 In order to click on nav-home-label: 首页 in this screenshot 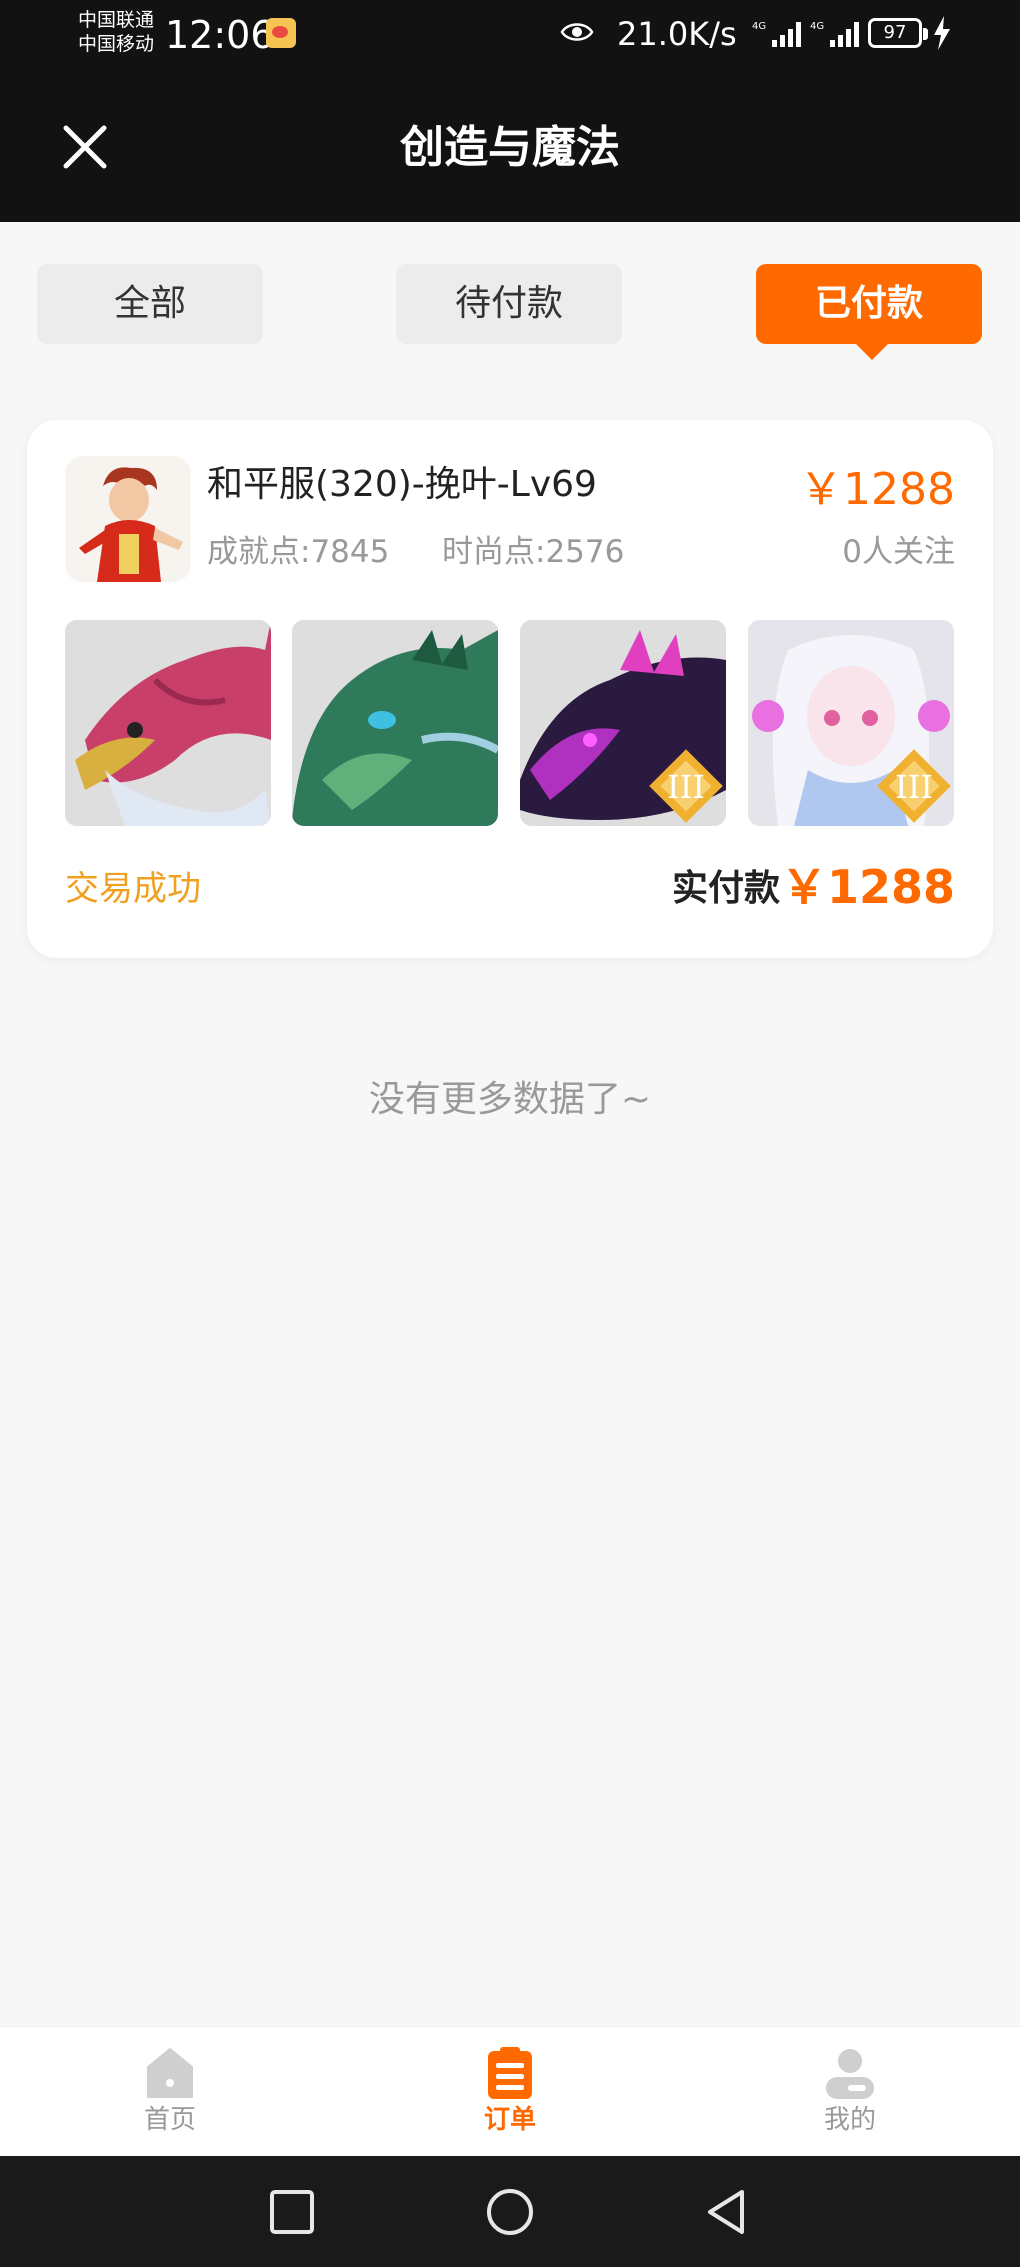, I will do `click(169, 2120)`.